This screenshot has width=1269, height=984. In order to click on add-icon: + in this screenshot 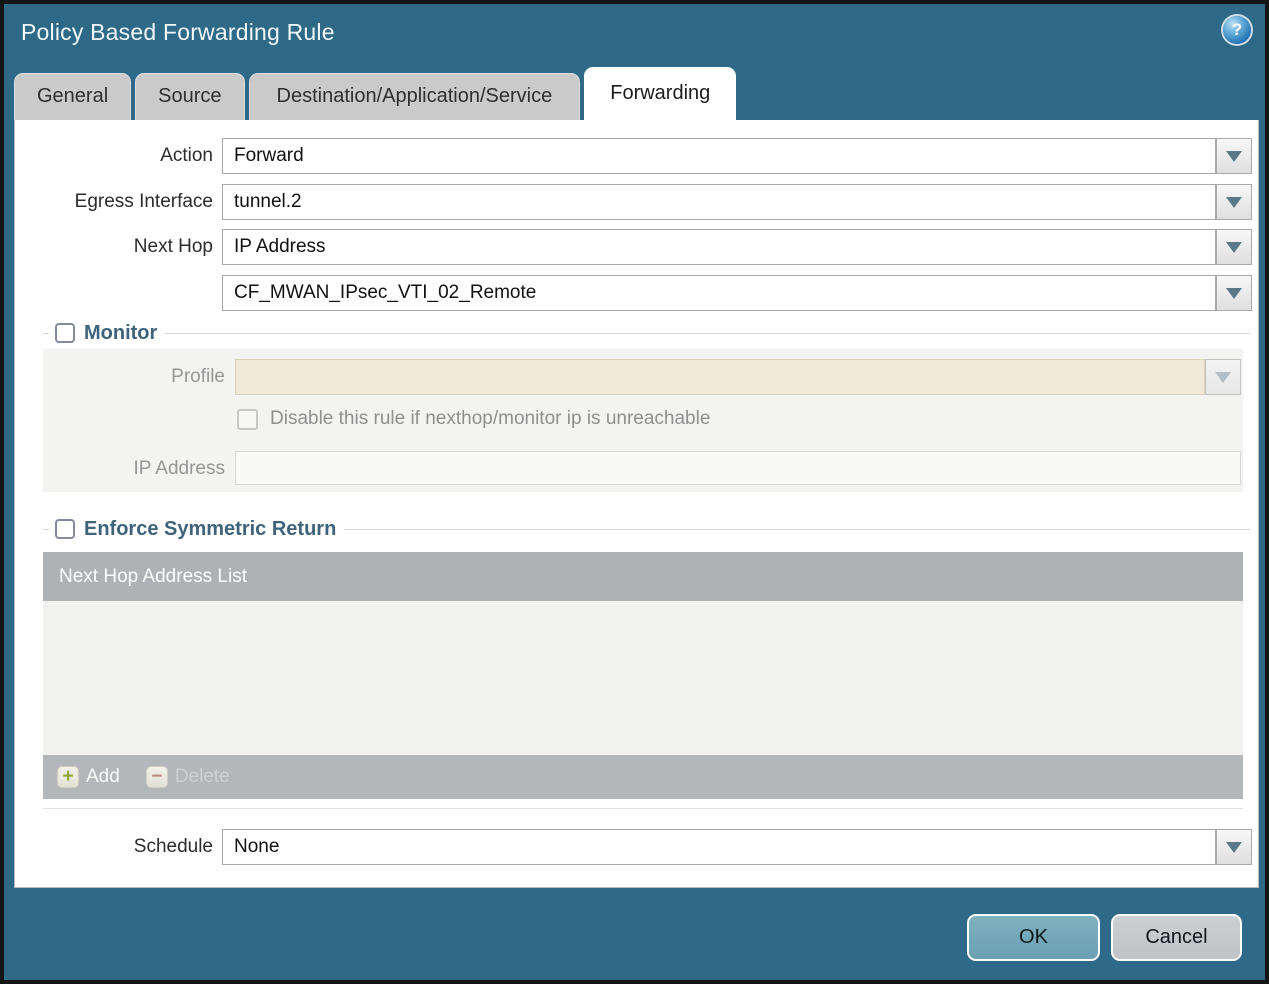, I will do `click(68, 777)`.